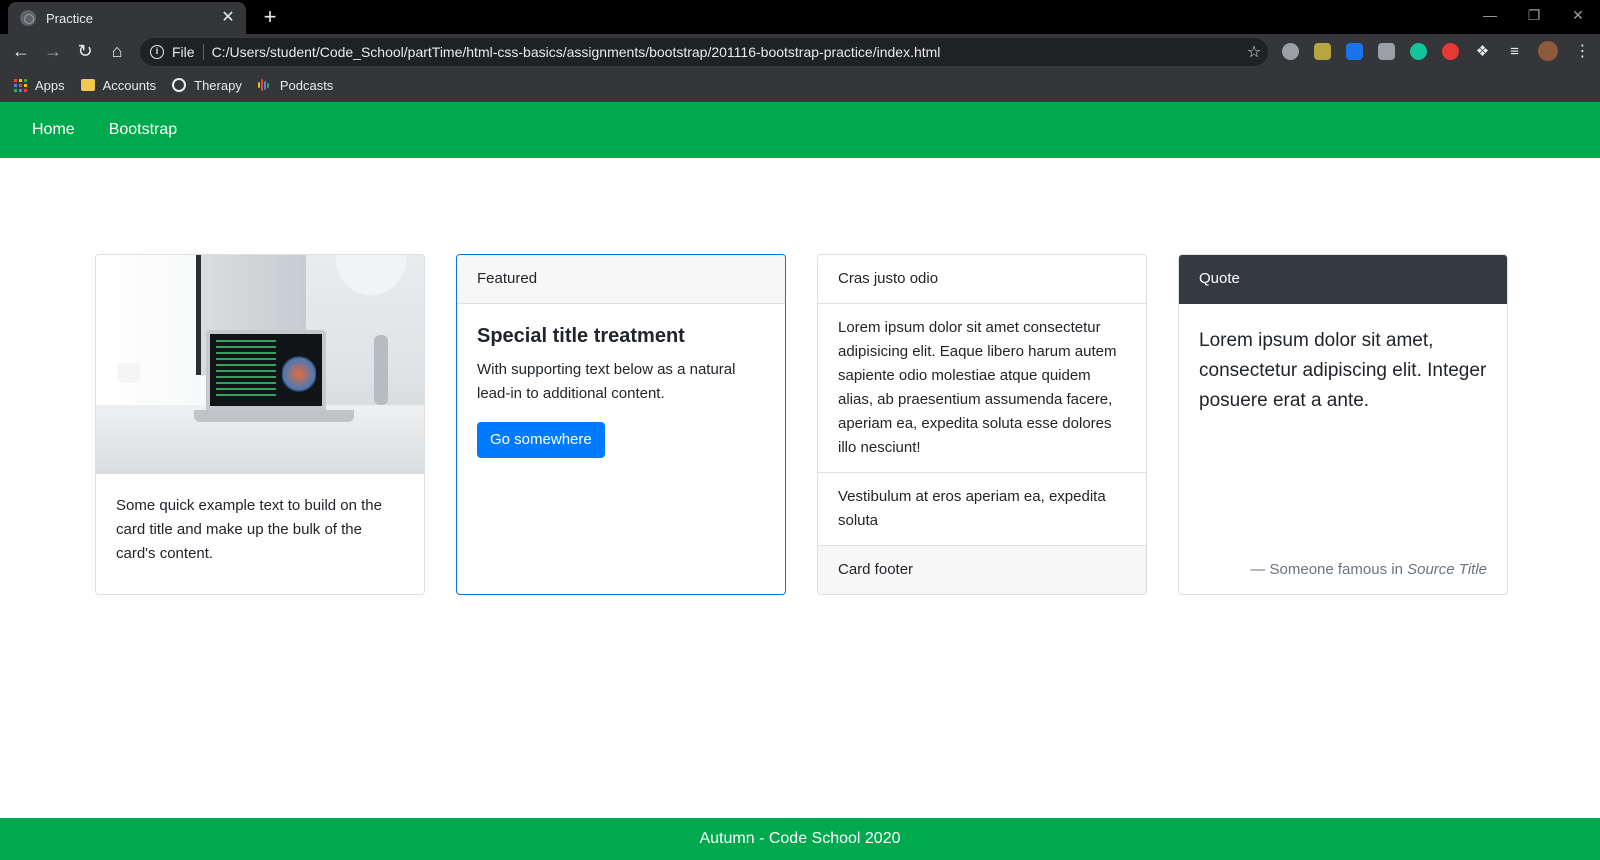  What do you see at coordinates (1254, 52) in the screenshot?
I see `bookmark-star-icon: ☆` at bounding box center [1254, 52].